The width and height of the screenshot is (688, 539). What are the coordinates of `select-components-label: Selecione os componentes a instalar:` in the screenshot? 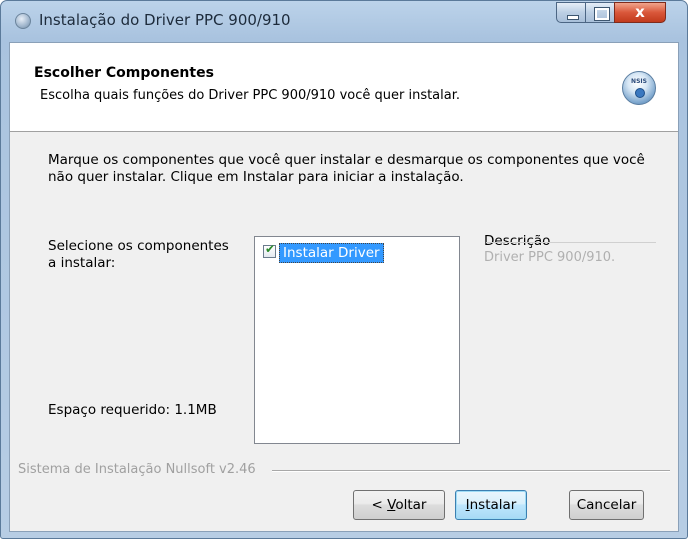 It's located at (138, 254).